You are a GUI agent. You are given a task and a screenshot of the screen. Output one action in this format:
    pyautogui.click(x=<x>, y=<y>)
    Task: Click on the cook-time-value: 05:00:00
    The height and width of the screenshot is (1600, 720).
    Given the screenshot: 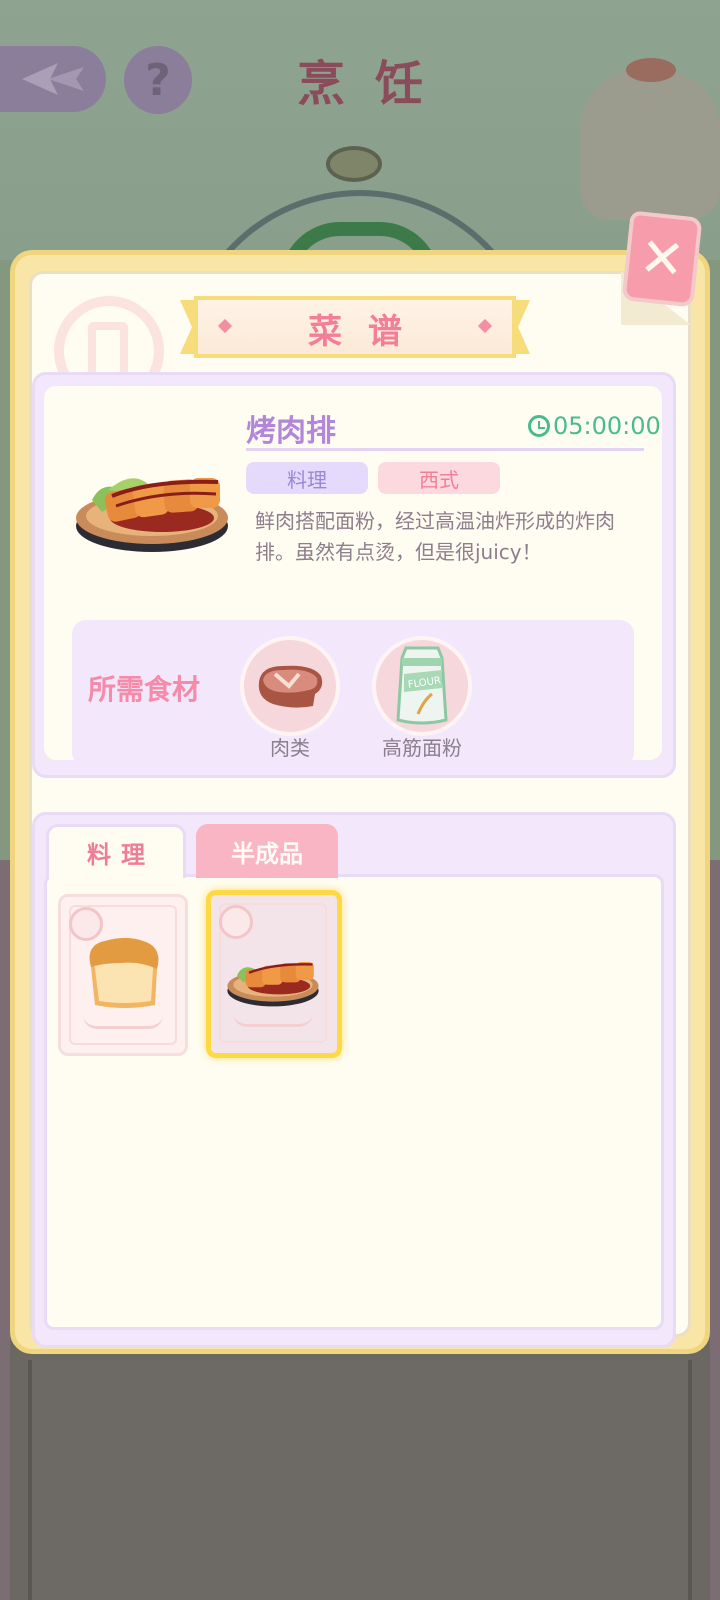 What is the action you would take?
    pyautogui.click(x=607, y=426)
    